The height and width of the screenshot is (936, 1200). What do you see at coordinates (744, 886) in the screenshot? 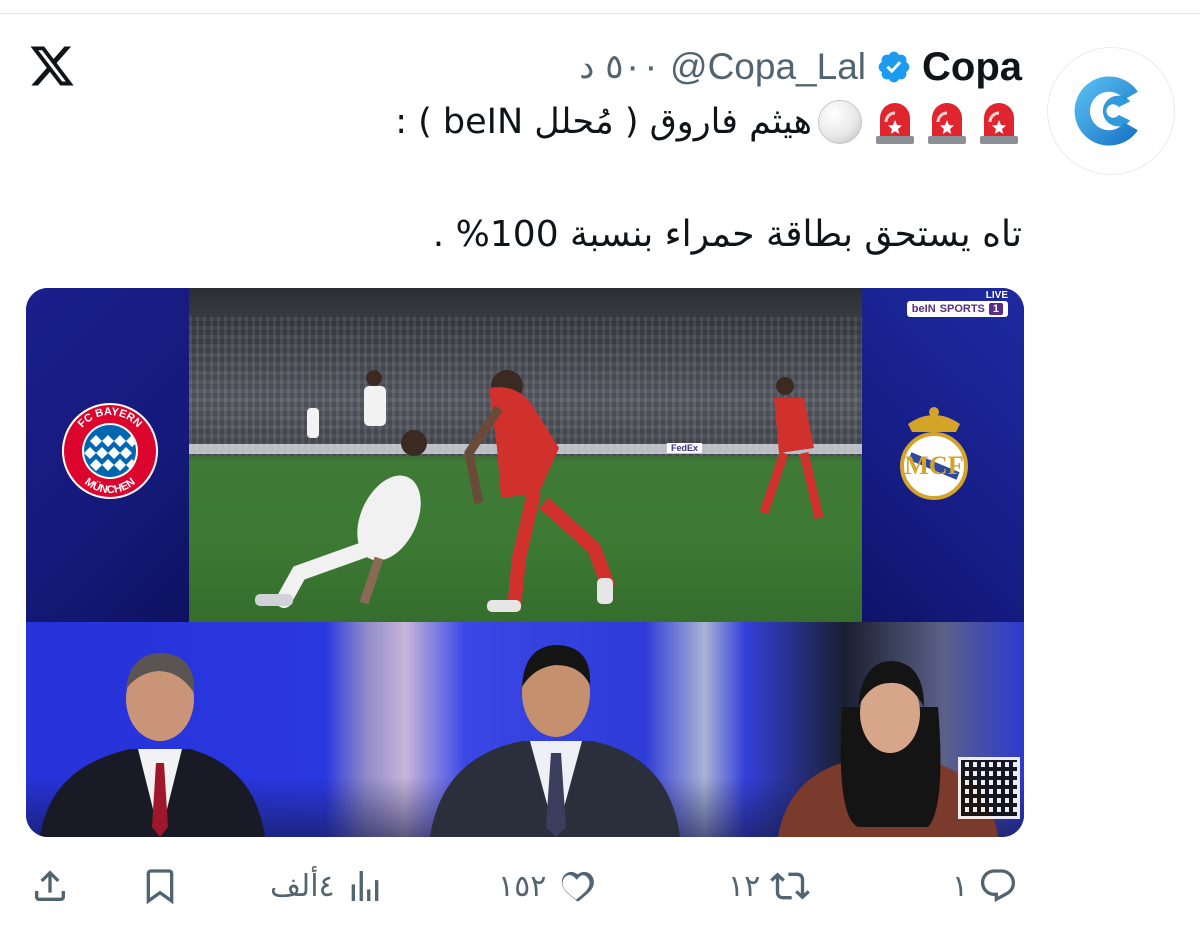
I see `retweet-count: ١٢` at bounding box center [744, 886].